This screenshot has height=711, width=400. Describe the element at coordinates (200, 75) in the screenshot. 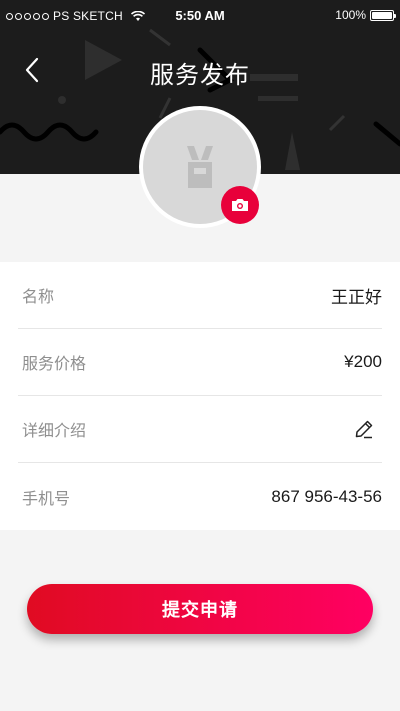

I see `page-title: 服务发布` at that location.